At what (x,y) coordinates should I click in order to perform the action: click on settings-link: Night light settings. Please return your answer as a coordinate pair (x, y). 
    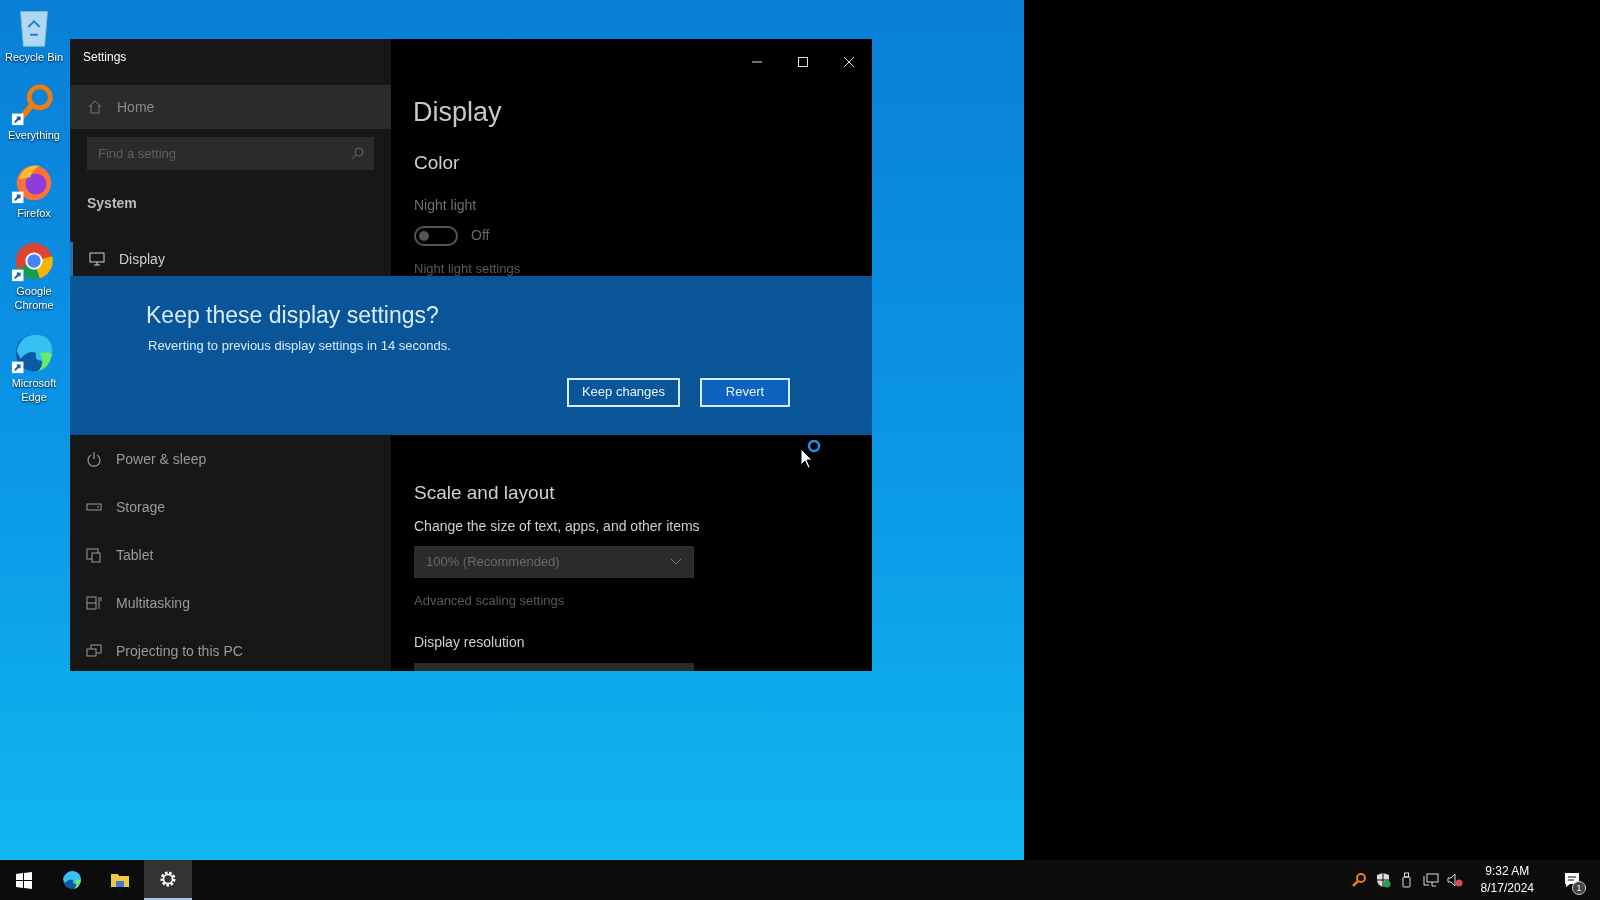
    Looking at the image, I should click on (467, 268).